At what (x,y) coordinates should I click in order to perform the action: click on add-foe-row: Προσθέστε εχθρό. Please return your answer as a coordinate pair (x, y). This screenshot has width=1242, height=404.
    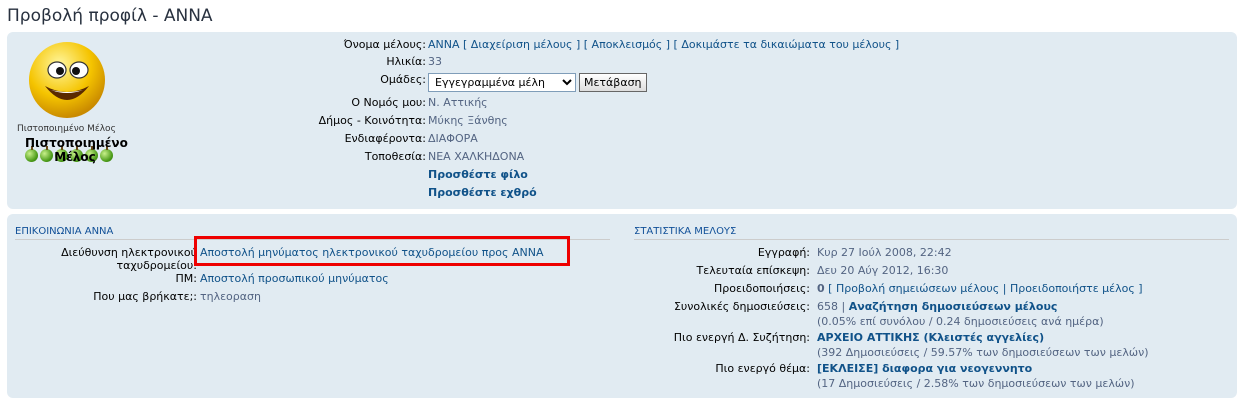
    Looking at the image, I should click on (482, 193).